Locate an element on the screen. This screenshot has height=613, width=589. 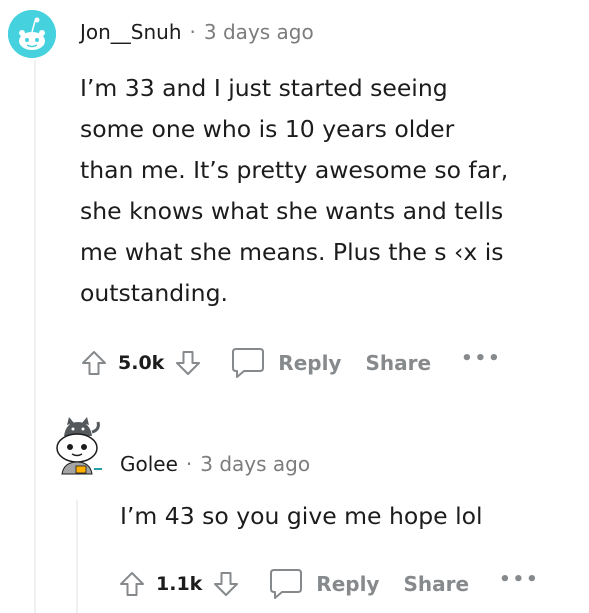
comment-header: Jon__Snuh · 3 days ago is located at coordinates (197, 32).